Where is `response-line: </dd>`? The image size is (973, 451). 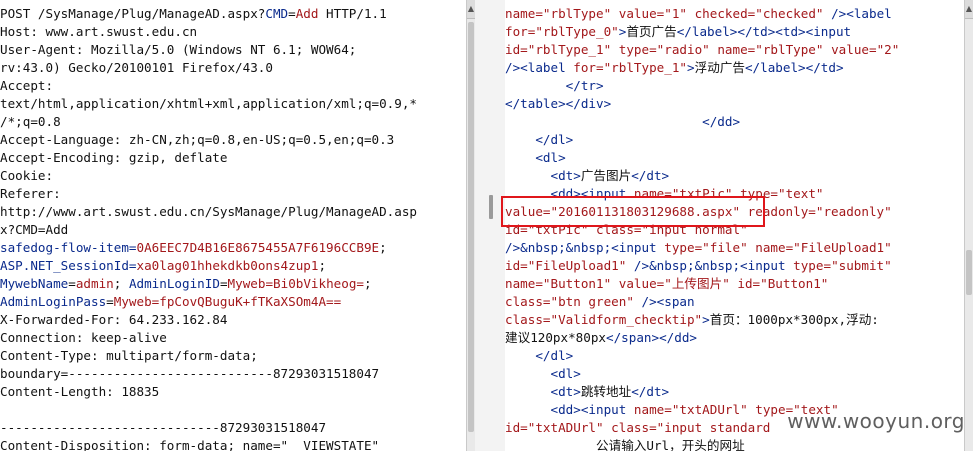 response-line: </dd> is located at coordinates (622, 122).